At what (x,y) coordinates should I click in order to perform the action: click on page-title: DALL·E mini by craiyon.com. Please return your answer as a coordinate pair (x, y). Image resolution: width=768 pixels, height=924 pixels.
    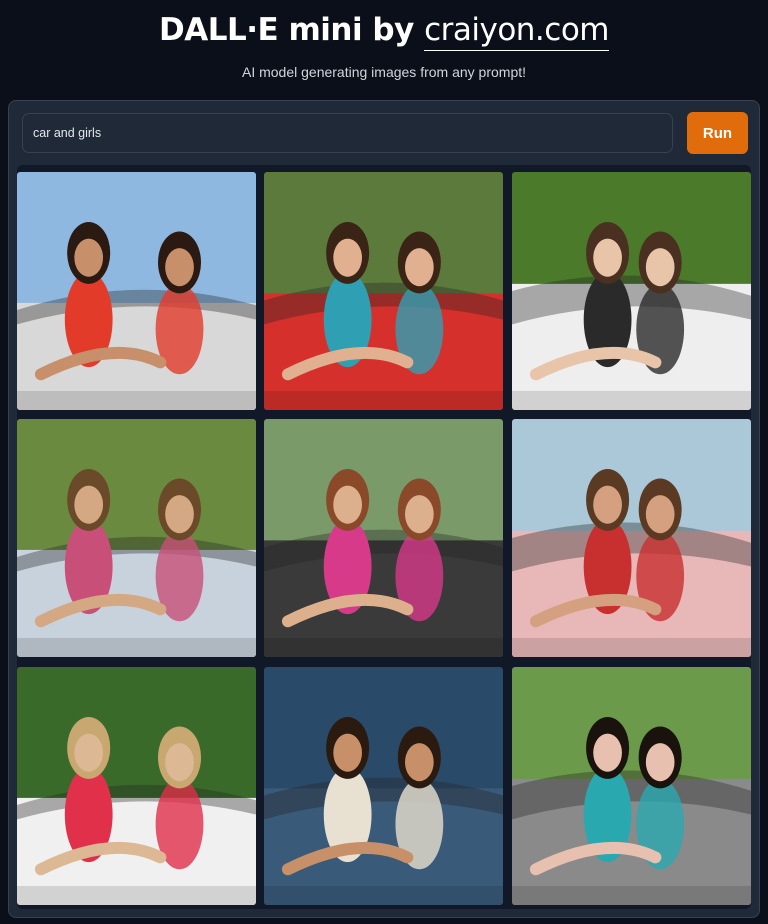
    Looking at the image, I should click on (384, 31).